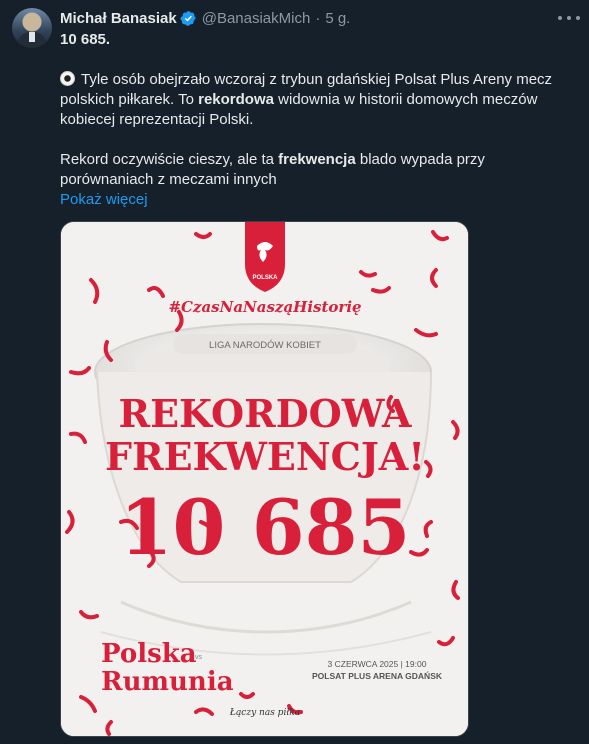 This screenshot has height=744, width=589. Describe the element at coordinates (377, 676) in the screenshot. I see `match-venue: POLSAT PLUS ARENA GDAŃSK` at that location.